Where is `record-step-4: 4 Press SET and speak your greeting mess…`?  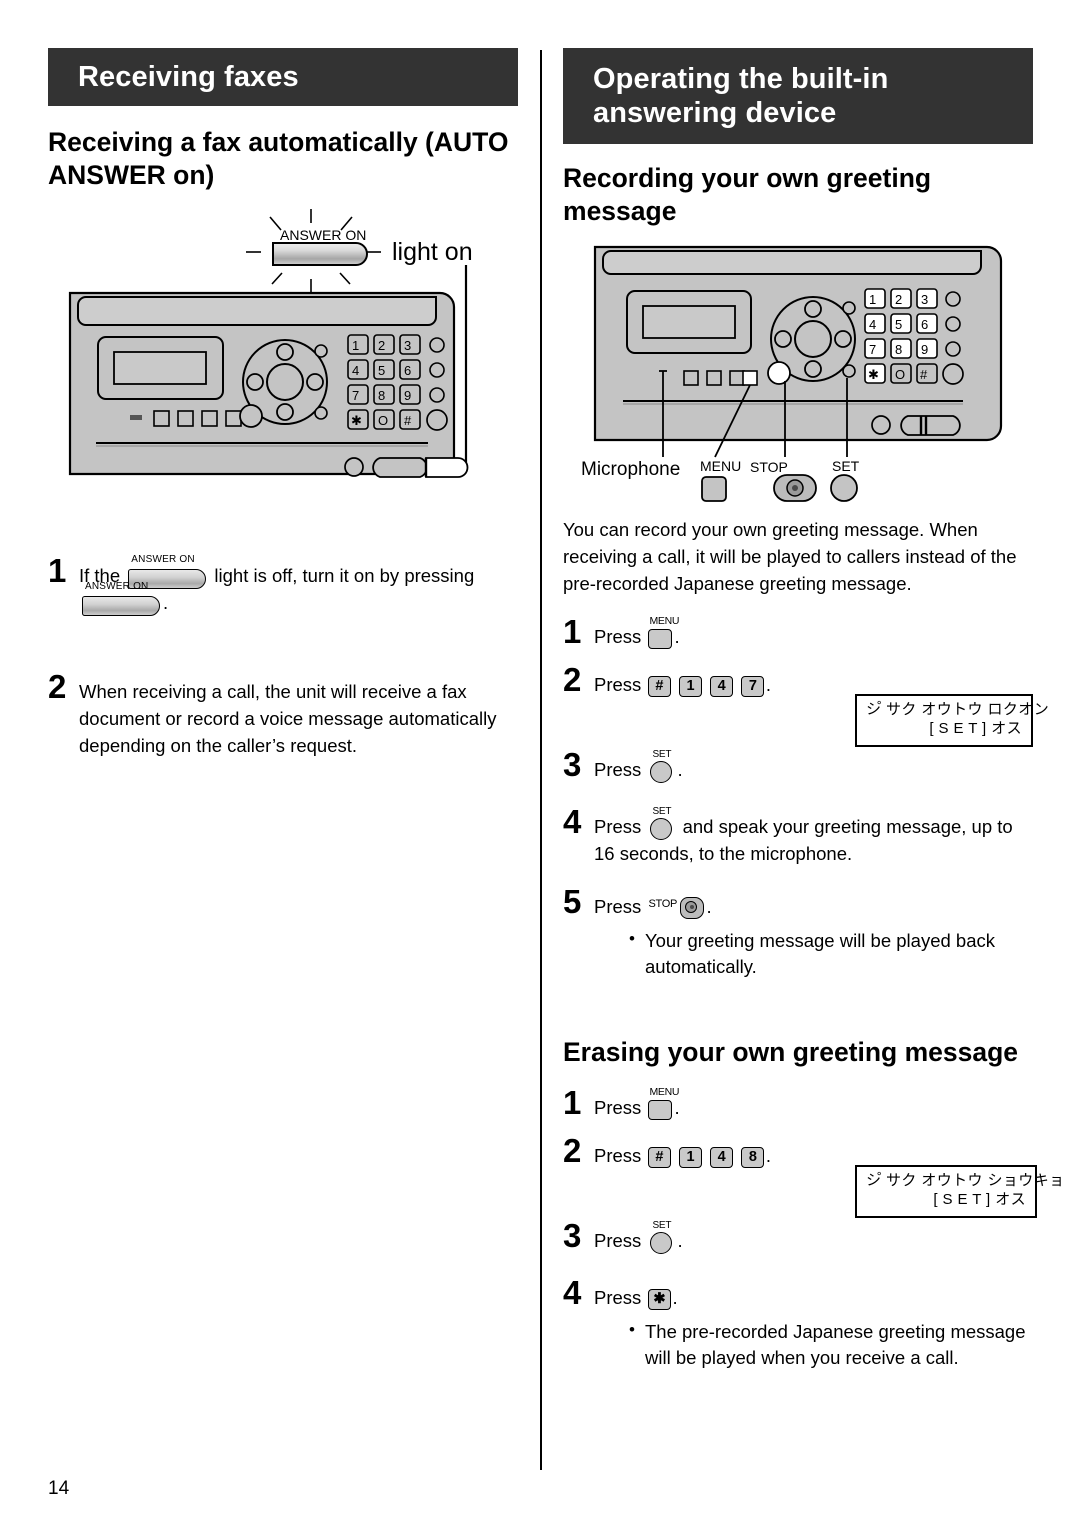 record-step-4: 4 Press SET and speak your greeting mess… is located at coordinates (798, 836).